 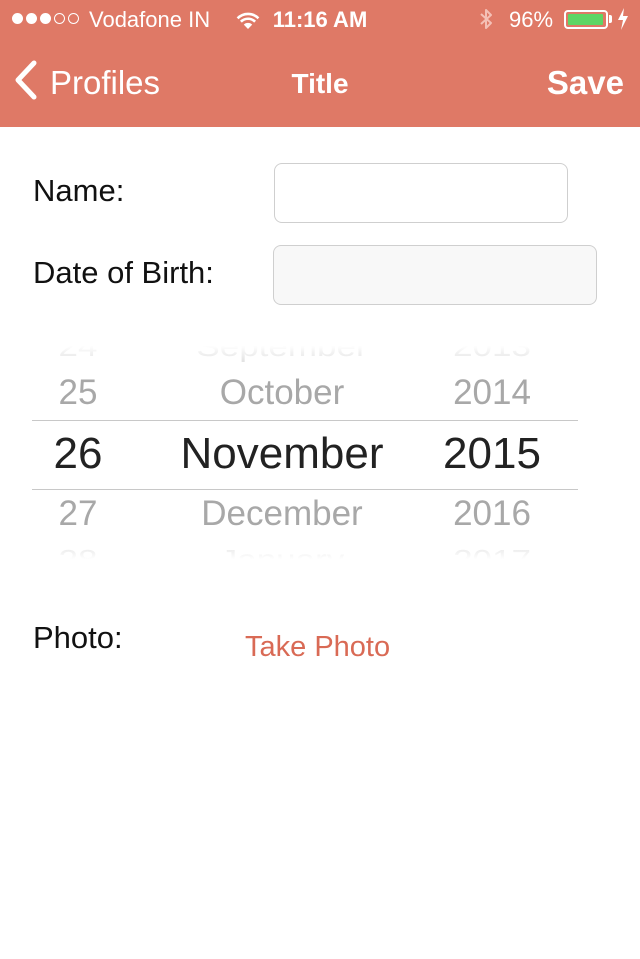 What do you see at coordinates (320, 83) in the screenshot?
I see `navigation-bar: Profiles Title Save` at bounding box center [320, 83].